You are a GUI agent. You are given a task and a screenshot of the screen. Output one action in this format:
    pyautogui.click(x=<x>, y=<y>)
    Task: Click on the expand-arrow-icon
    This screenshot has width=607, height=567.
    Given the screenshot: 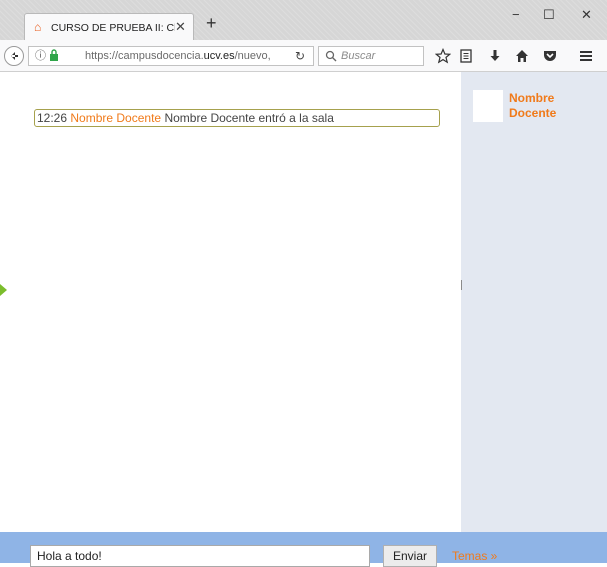 What is the action you would take?
    pyautogui.click(x=3, y=290)
    